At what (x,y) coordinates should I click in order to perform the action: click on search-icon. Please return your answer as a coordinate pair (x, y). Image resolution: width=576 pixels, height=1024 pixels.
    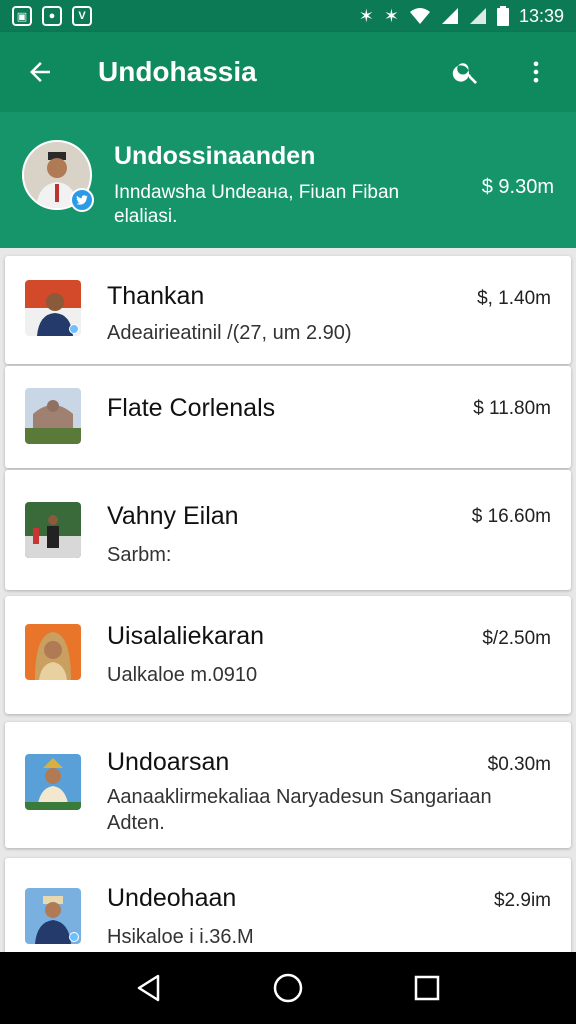
    Looking at the image, I should click on (464, 73).